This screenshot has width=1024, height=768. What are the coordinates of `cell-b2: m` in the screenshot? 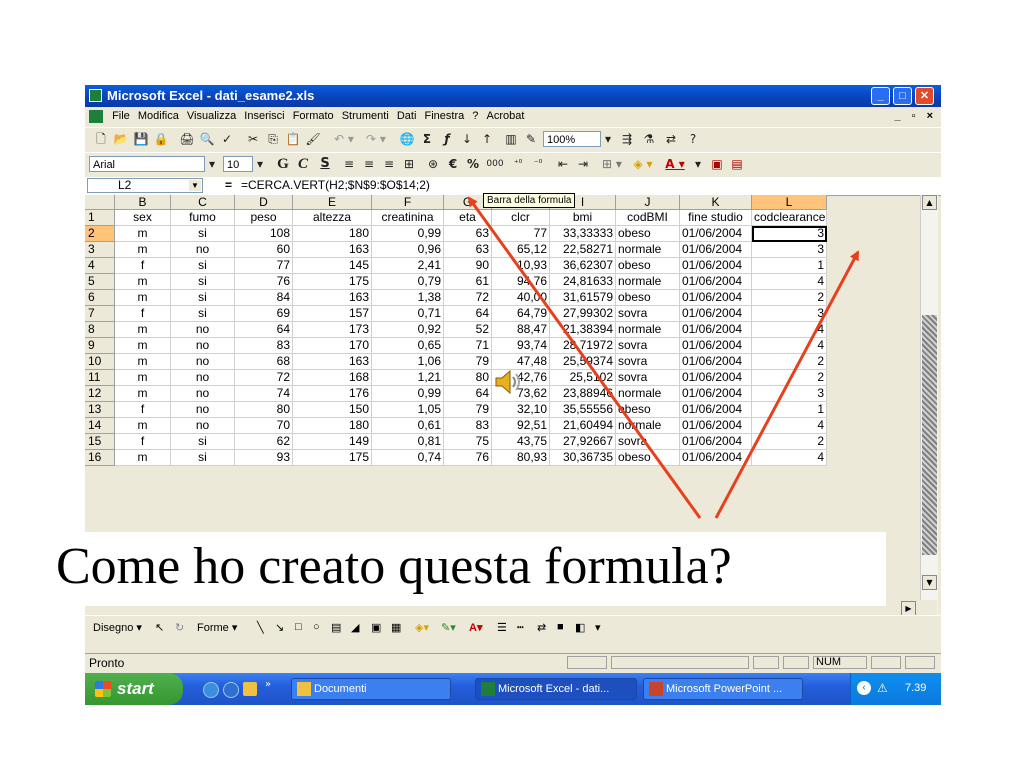 It's located at (143, 234).